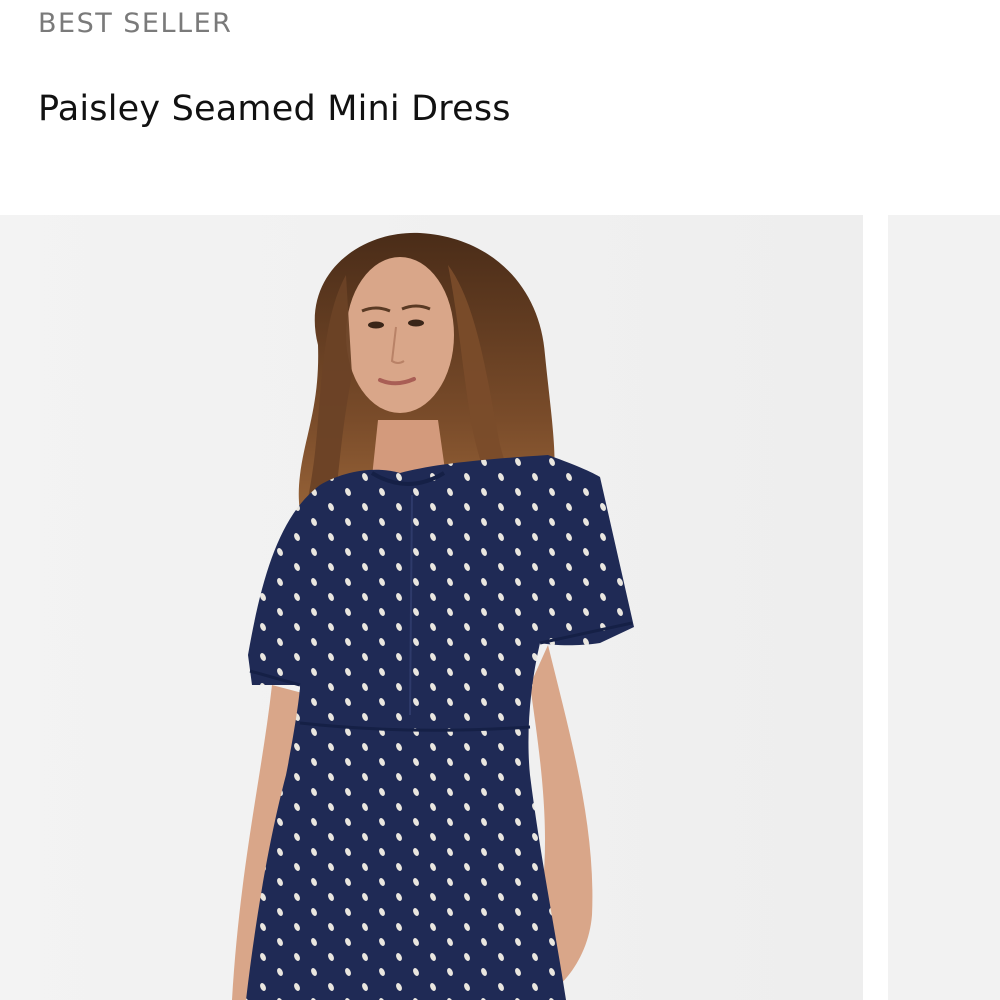  Describe the element at coordinates (135, 23) in the screenshot. I see `best-seller-badge: BEST SELLER` at that location.